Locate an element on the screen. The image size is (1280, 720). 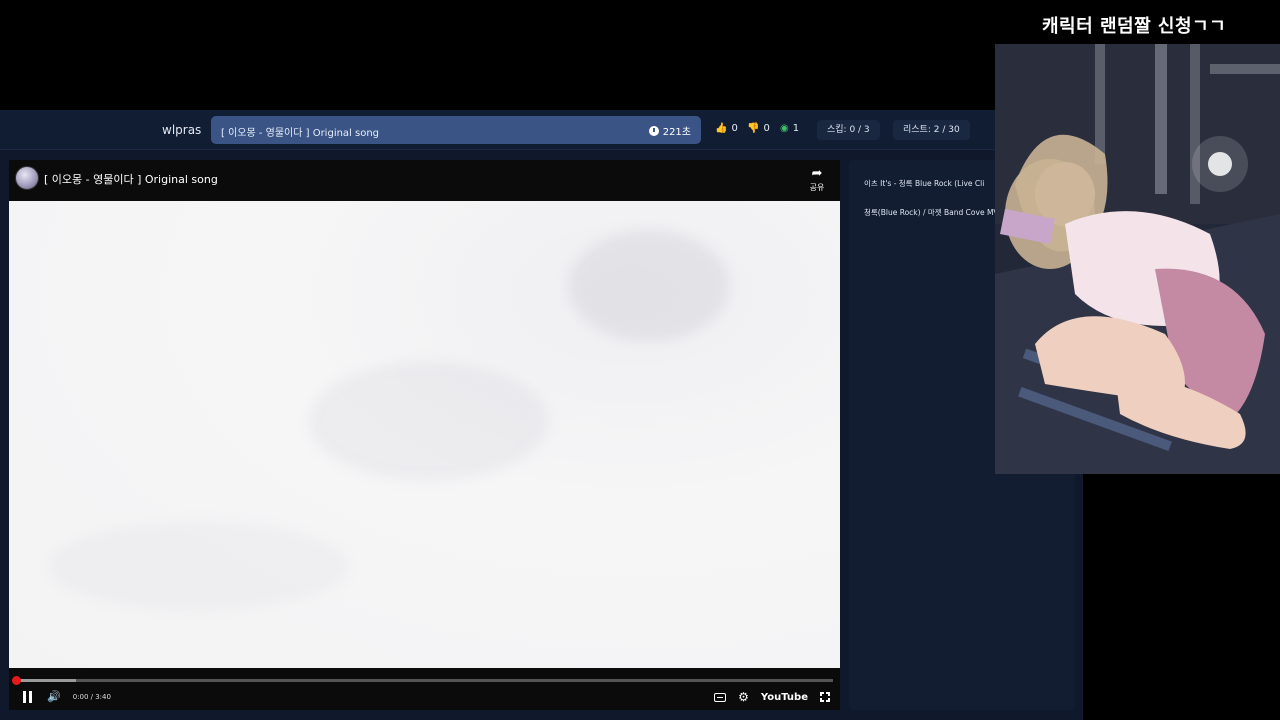
thumbs-down-icon: 👎 is located at coordinates (753, 128).